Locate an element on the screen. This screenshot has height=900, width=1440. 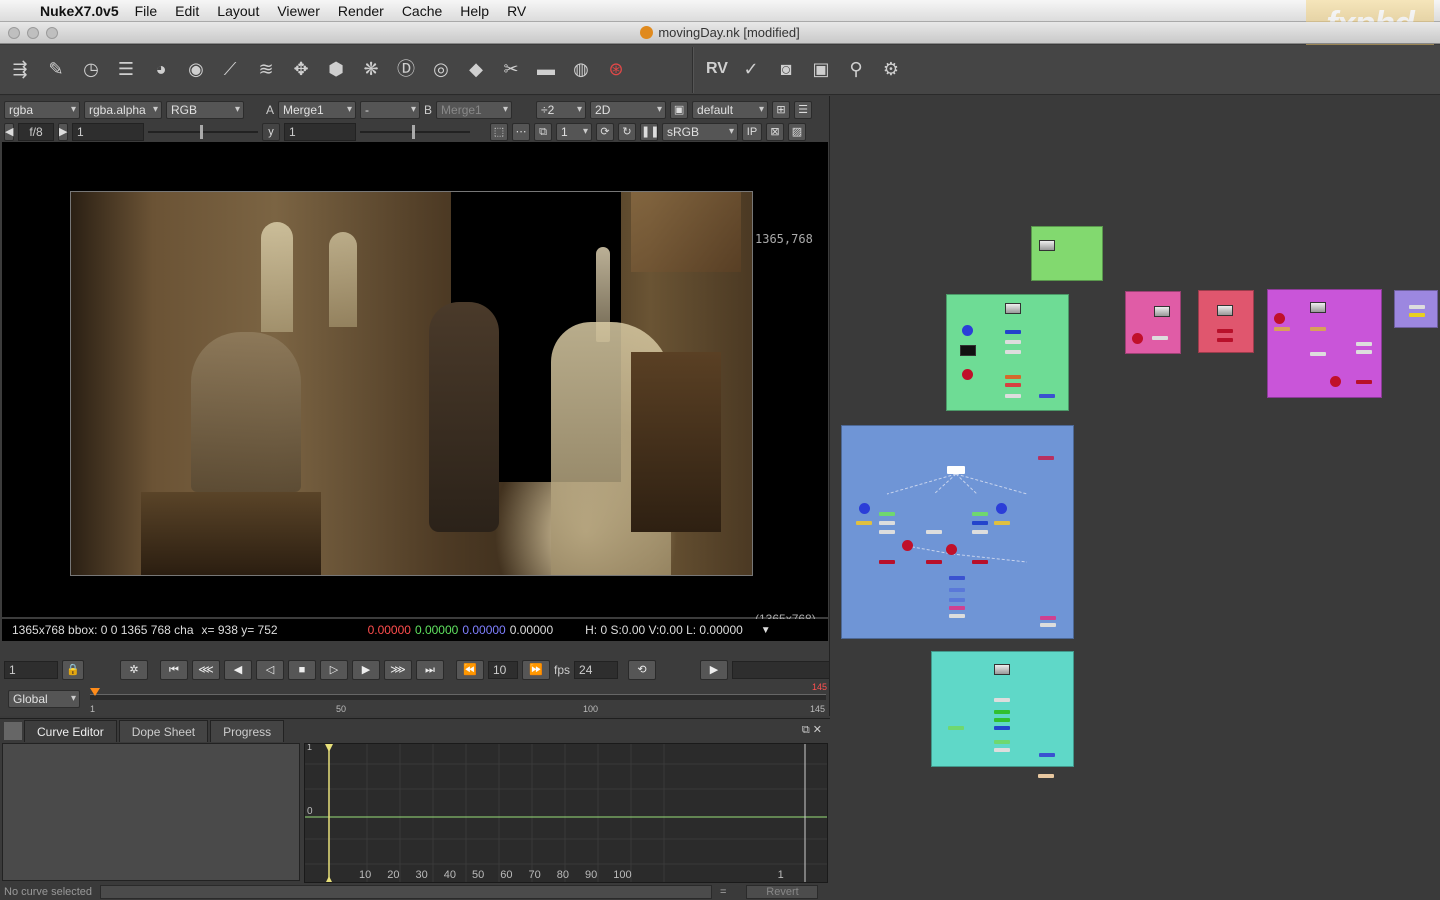
next-keyframe-icon: ⋙ is located at coordinates (398, 670).